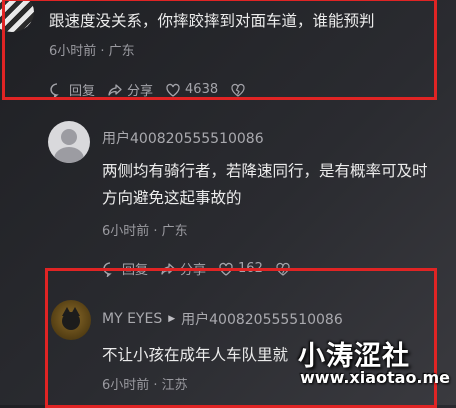  I want to click on commenter-avatar, so click(17, 16).